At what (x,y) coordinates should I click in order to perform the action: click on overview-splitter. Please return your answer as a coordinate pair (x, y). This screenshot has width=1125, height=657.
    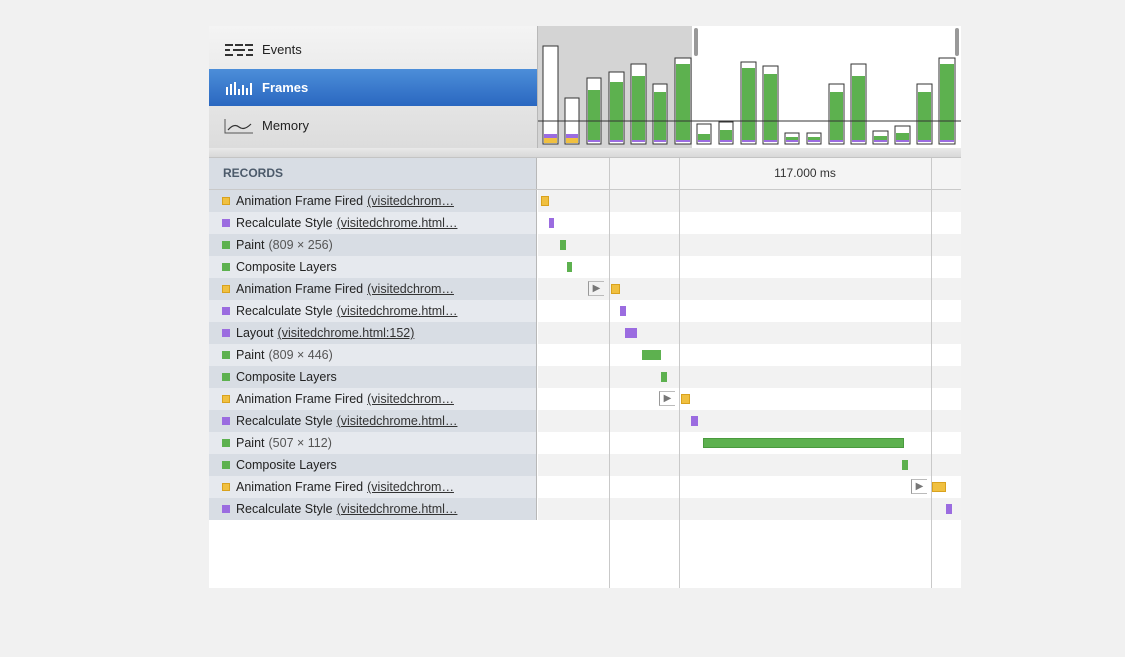
    Looking at the image, I should click on (585, 153).